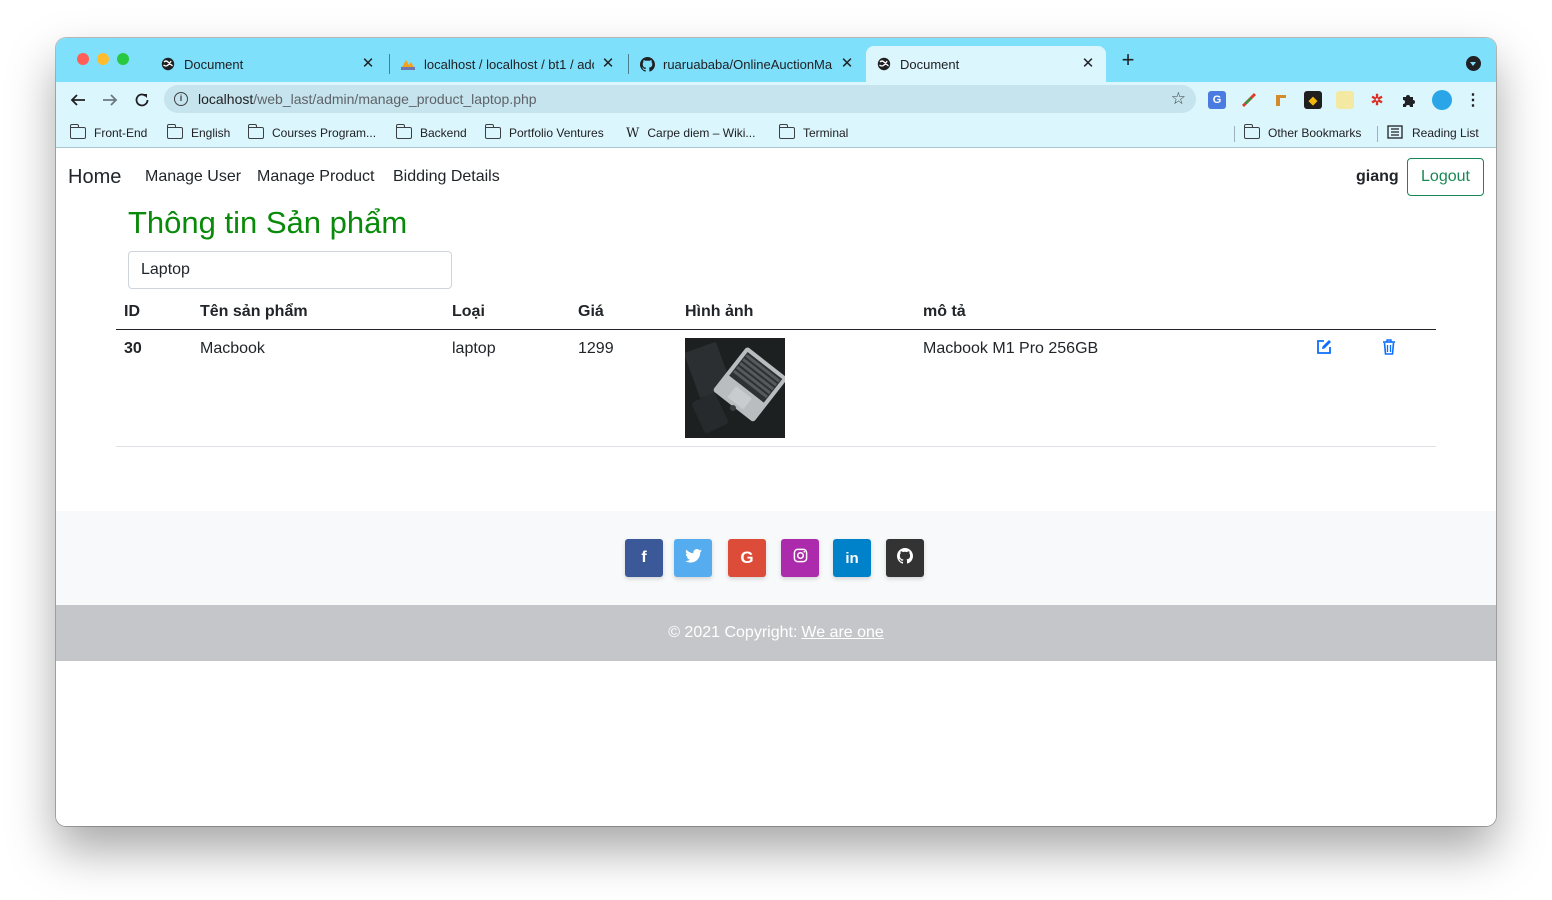 Image resolution: width=1552 pixels, height=900 pixels. What do you see at coordinates (94, 177) in the screenshot?
I see `nav-home-link: Home` at bounding box center [94, 177].